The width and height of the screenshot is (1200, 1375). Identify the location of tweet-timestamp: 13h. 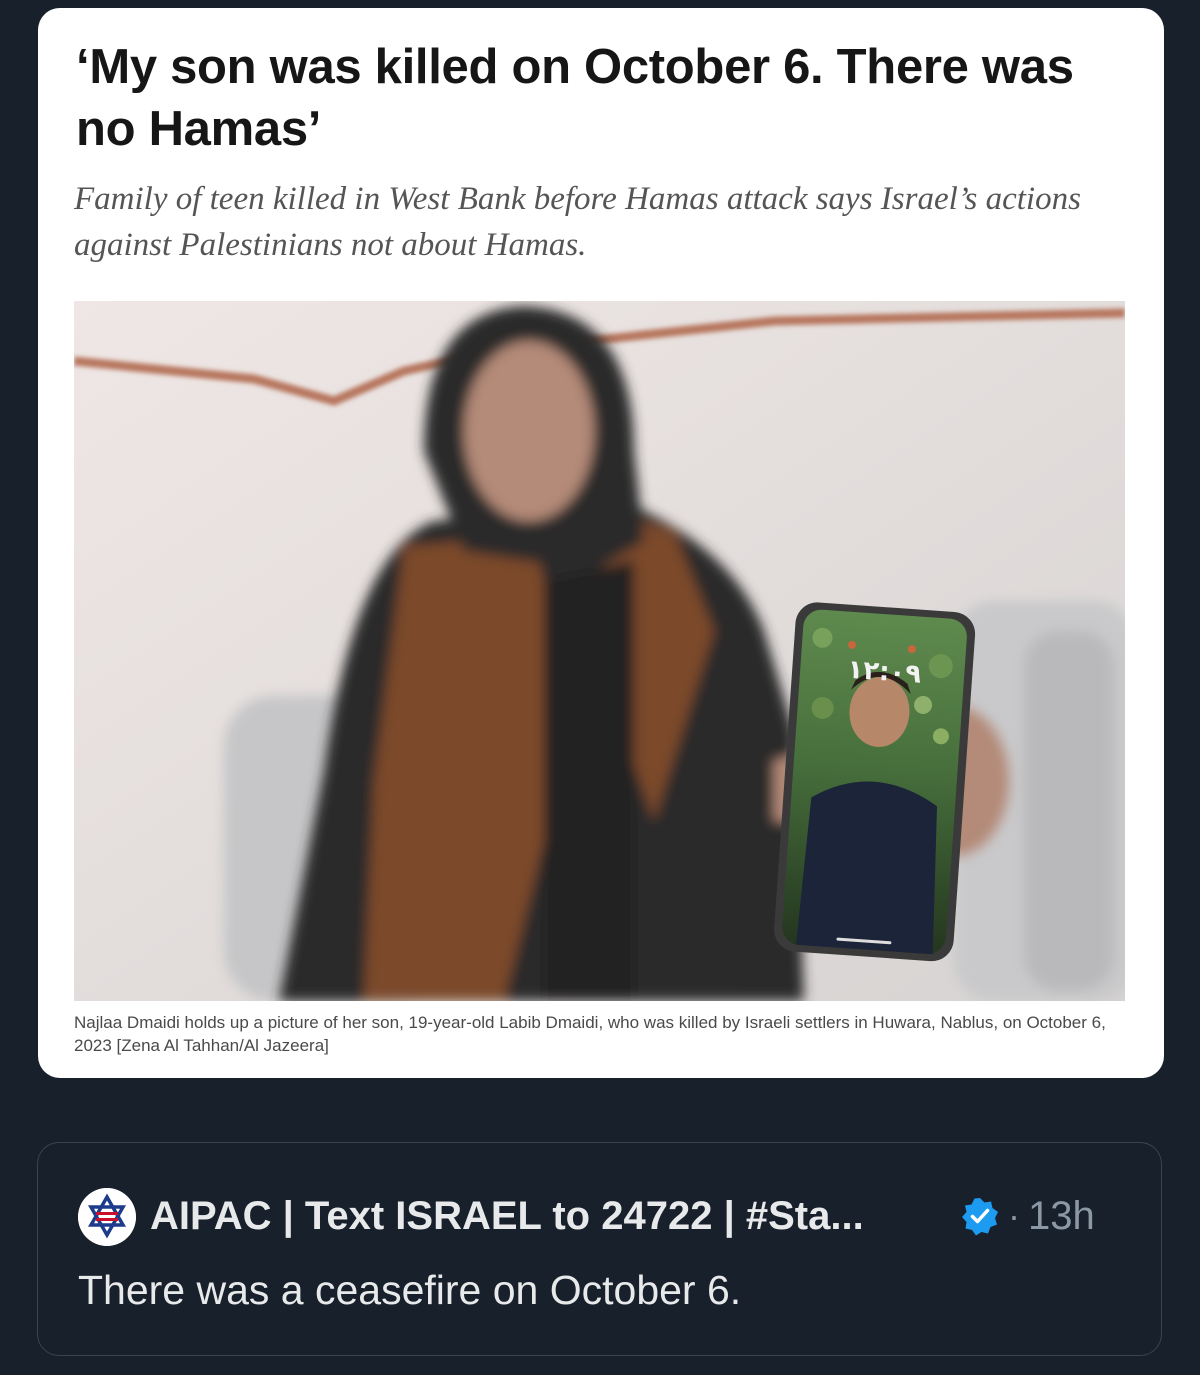
(1061, 1216).